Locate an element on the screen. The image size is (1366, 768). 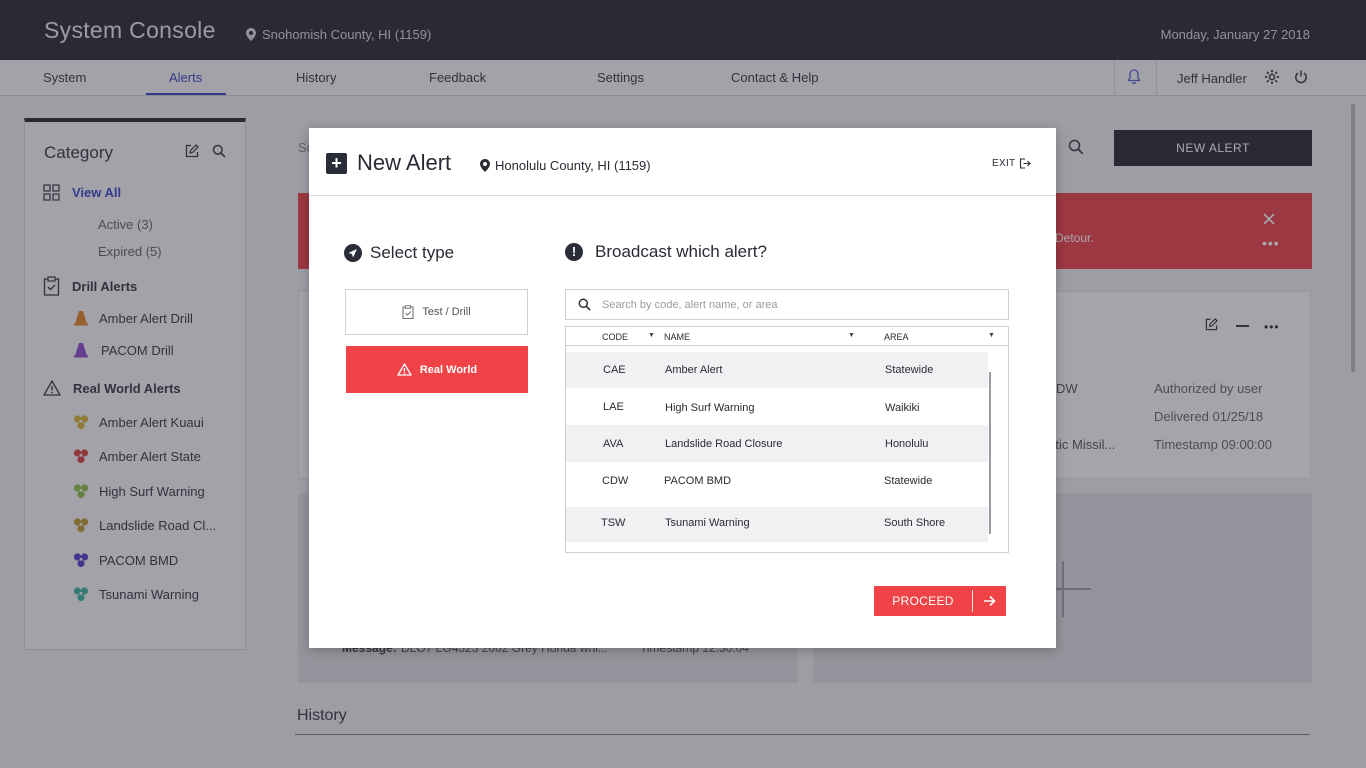
row-code: CDW is located at coordinates (615, 481).